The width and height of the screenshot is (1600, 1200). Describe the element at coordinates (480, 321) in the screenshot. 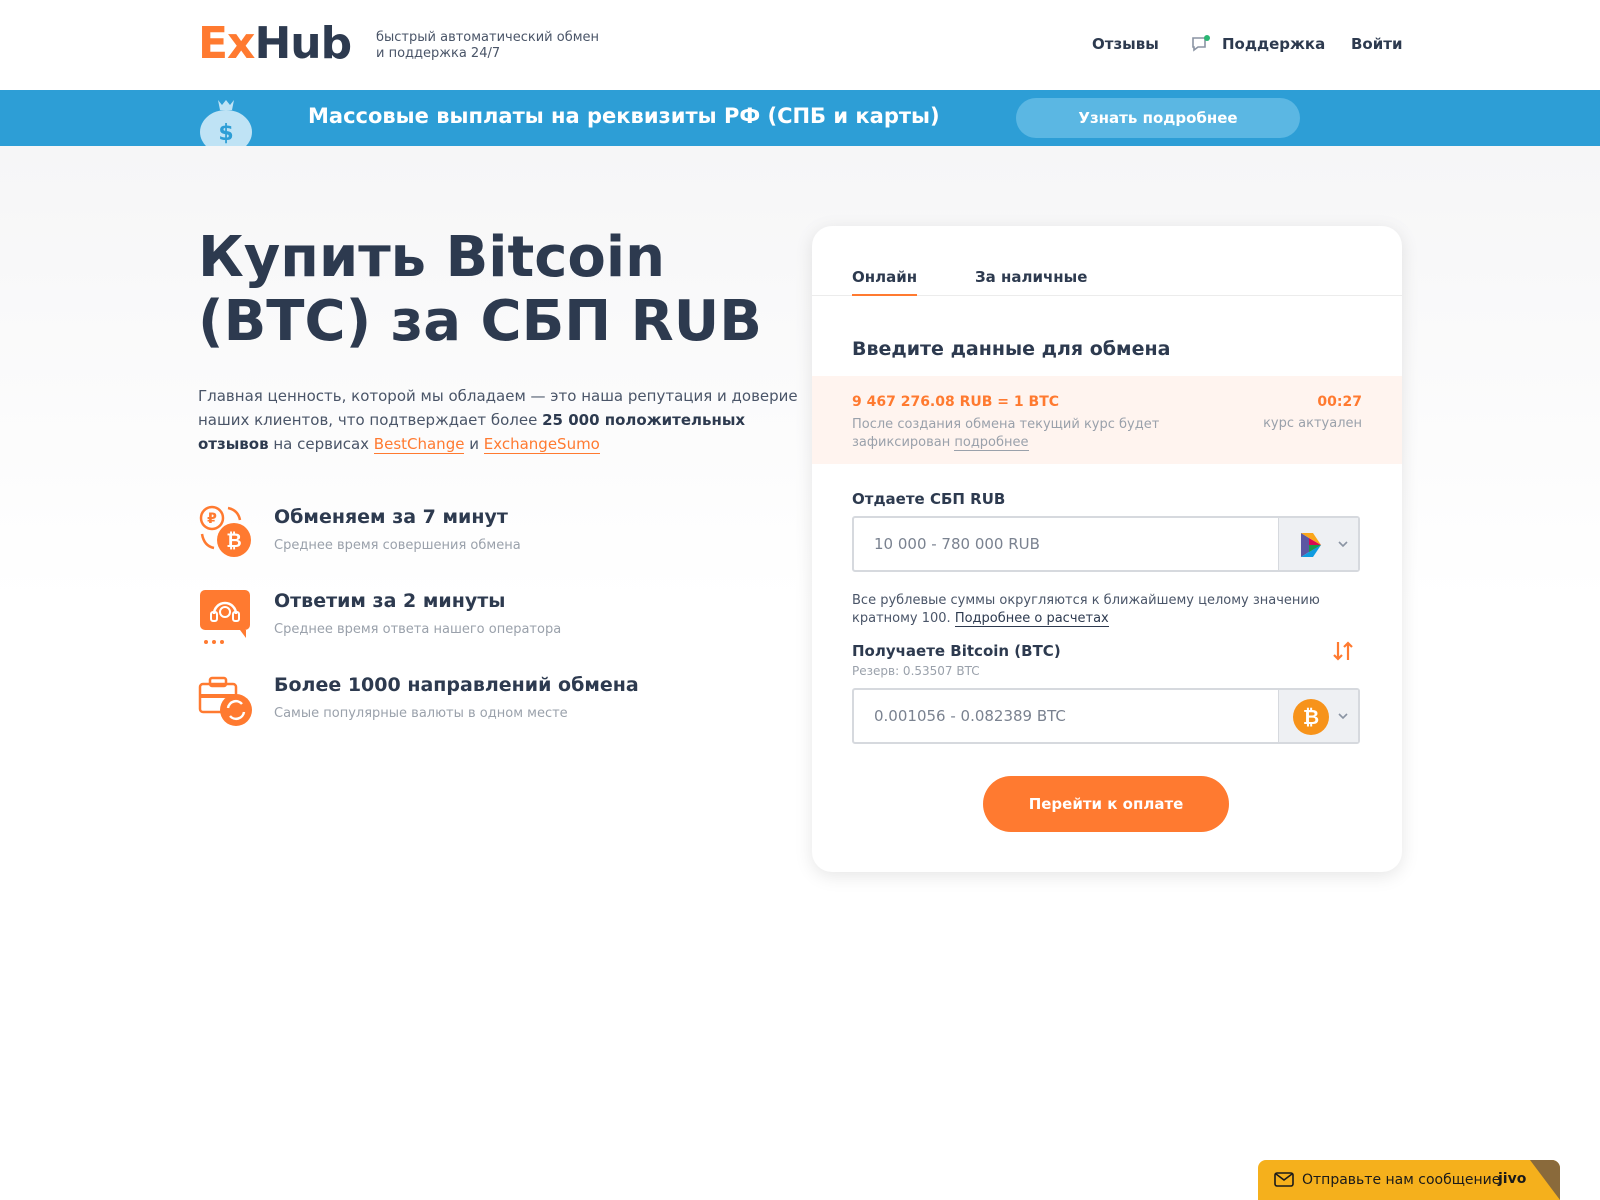

I see `title-line2: (BTC) за СБП RUB` at that location.